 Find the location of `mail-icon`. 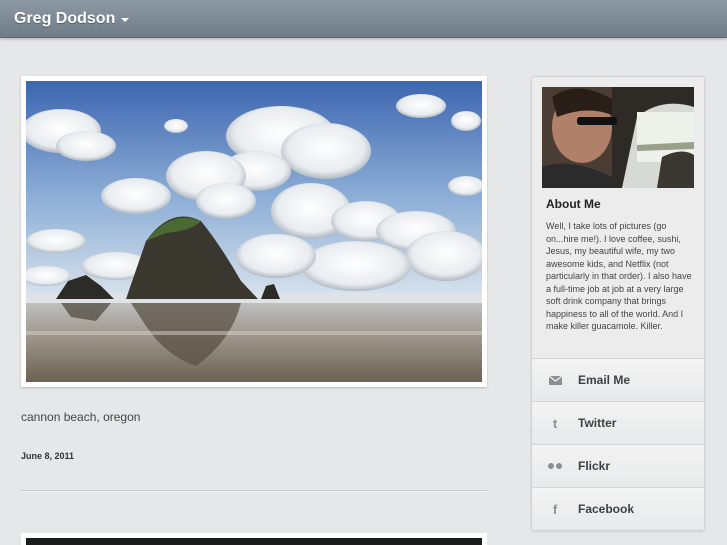

mail-icon is located at coordinates (555, 380).